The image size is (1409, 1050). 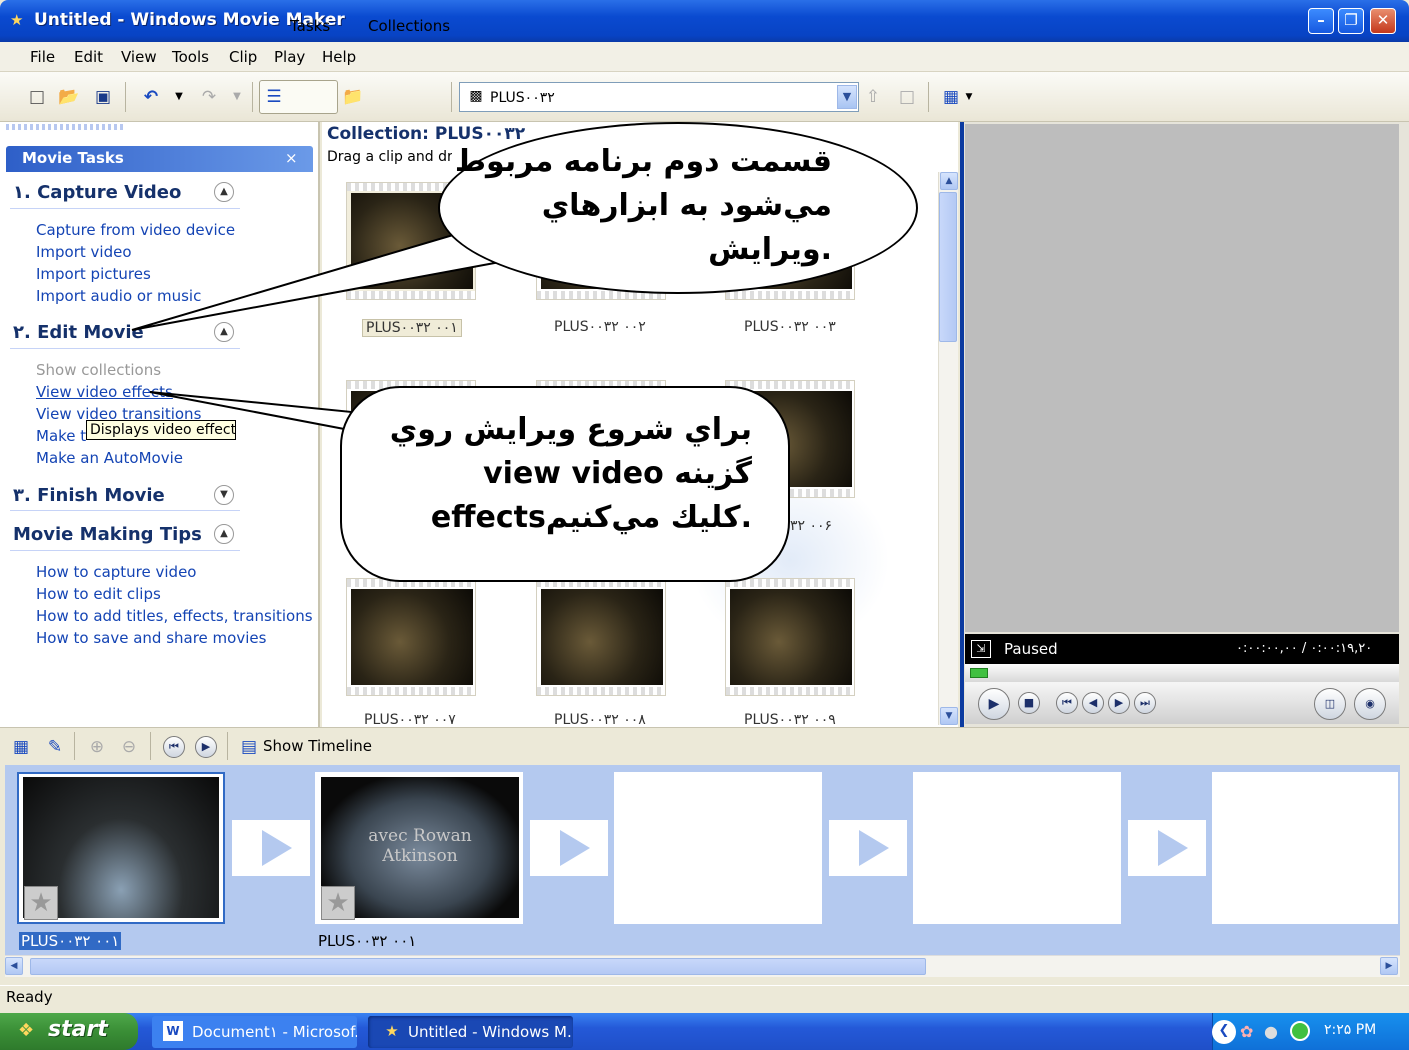 I want to click on callout-bottom-pointer, so click(x=255, y=412).